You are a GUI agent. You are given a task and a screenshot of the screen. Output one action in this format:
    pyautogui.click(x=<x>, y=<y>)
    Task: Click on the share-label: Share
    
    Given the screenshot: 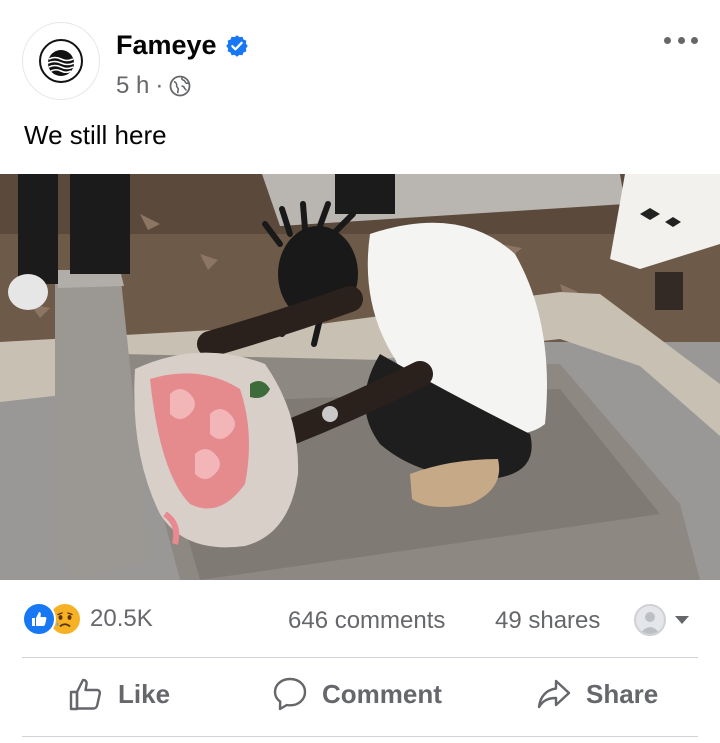 What is the action you would take?
    pyautogui.click(x=622, y=693)
    